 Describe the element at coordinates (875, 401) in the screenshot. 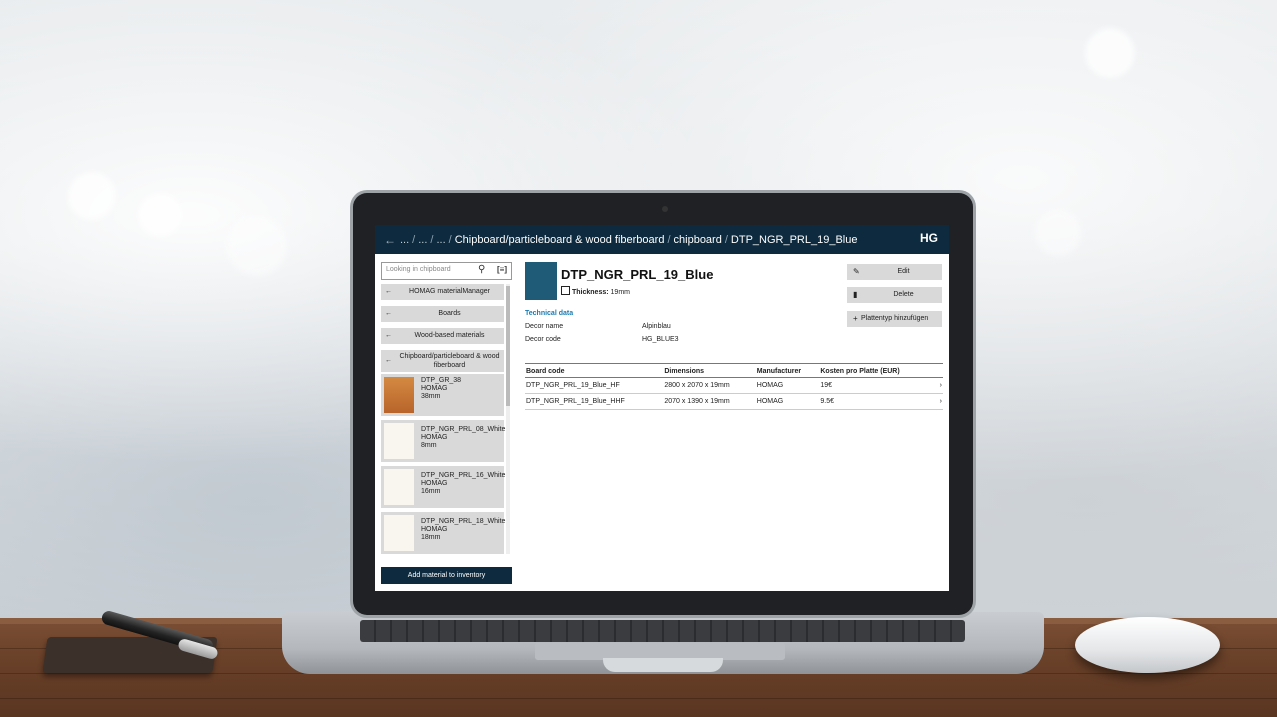

I see `cost-cell: 9.5€` at that location.